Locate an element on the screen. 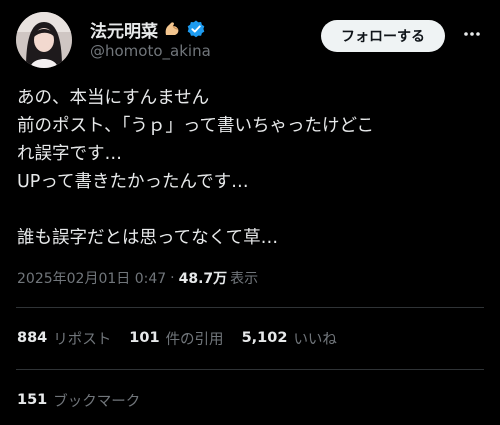  avatar-image is located at coordinates (44, 40).